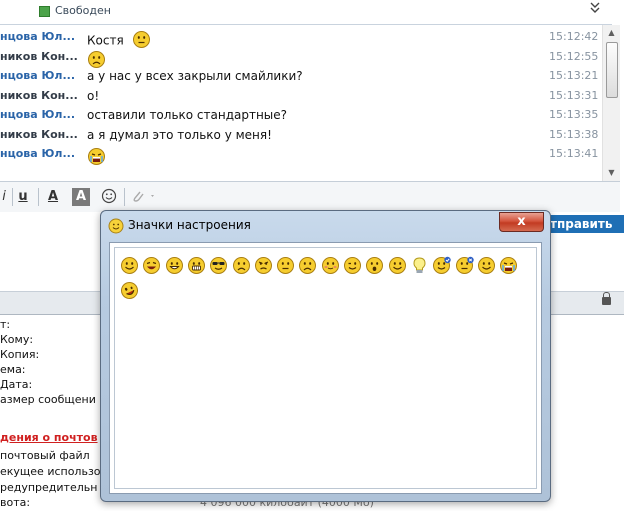 The image size is (624, 511). I want to click on smile-smiley-icon, so click(129, 265).